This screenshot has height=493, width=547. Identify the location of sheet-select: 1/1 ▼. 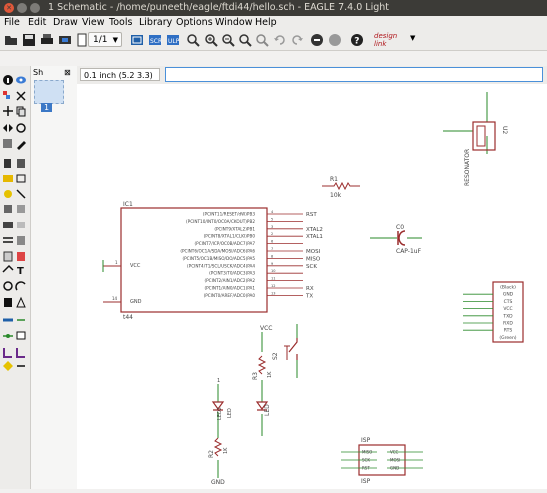
(105, 39).